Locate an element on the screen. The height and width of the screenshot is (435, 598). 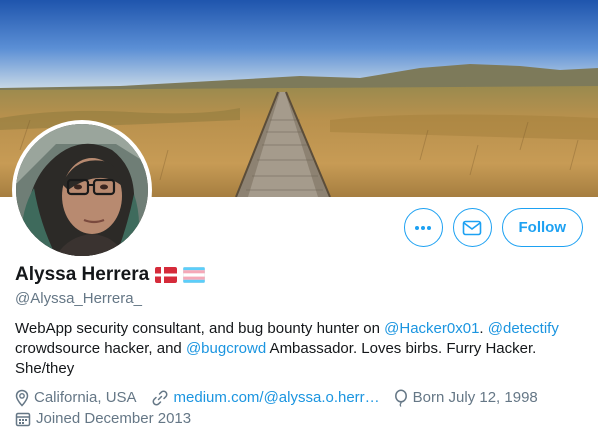
location-pin-icon is located at coordinates (22, 398).